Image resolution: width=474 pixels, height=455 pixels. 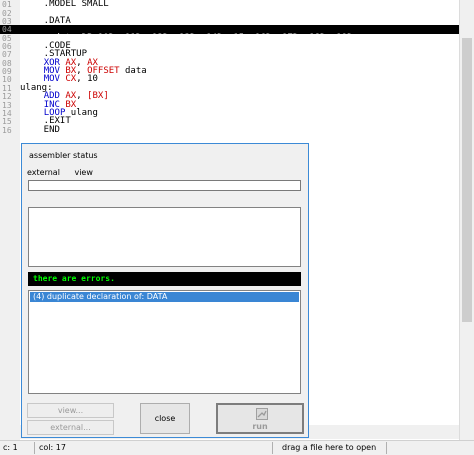 What do you see at coordinates (165, 418) in the screenshot?
I see `close-button: close` at bounding box center [165, 418].